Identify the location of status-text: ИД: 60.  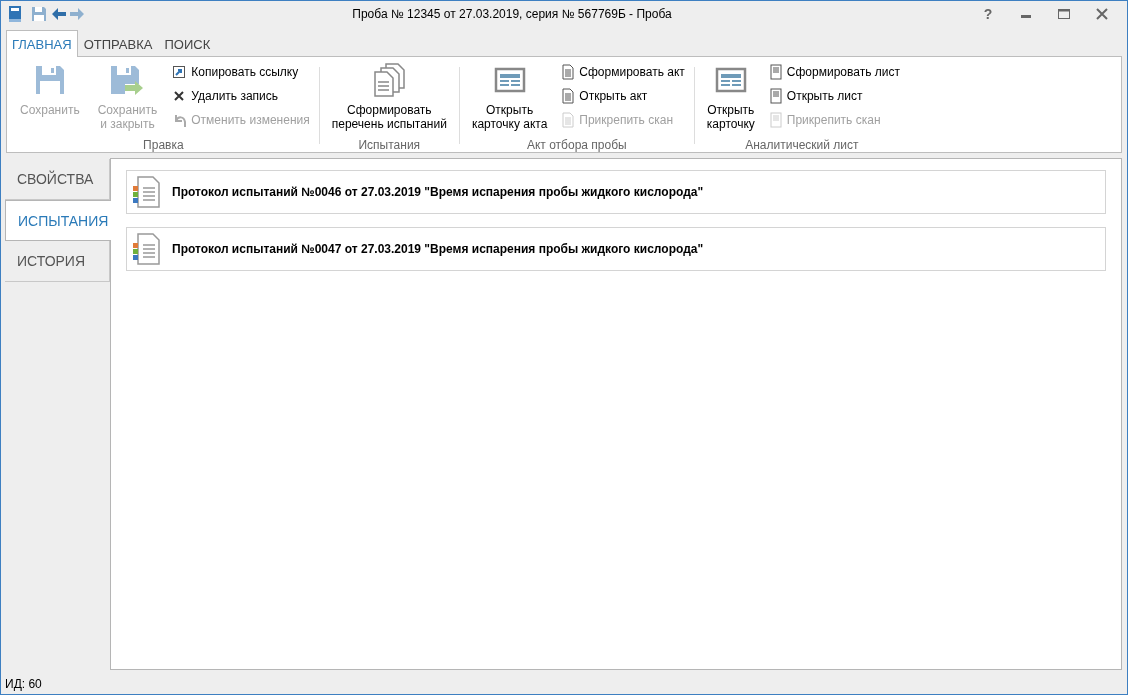
(23, 684).